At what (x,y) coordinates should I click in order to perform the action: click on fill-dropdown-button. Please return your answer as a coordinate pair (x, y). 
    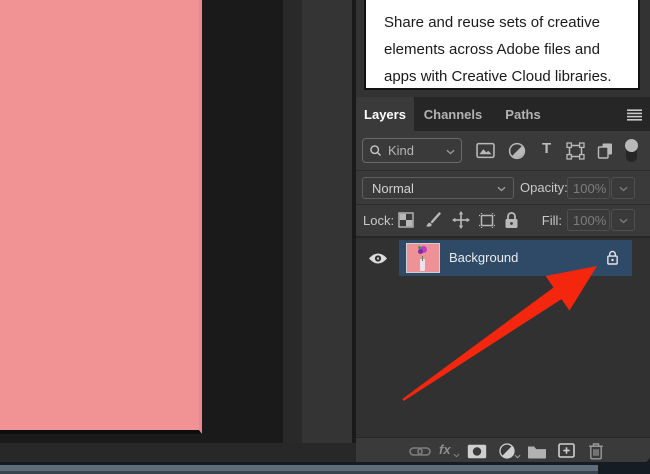
    Looking at the image, I should click on (623, 220).